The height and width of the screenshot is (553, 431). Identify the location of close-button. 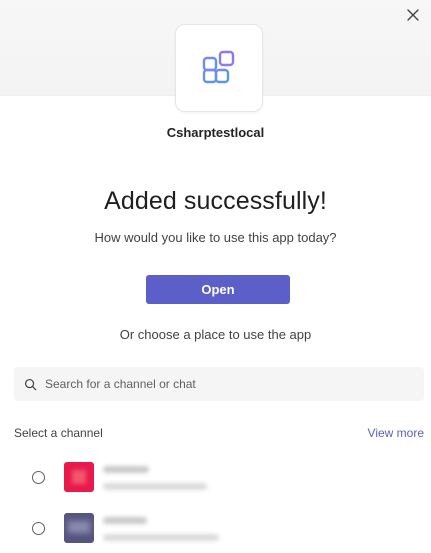
(413, 15).